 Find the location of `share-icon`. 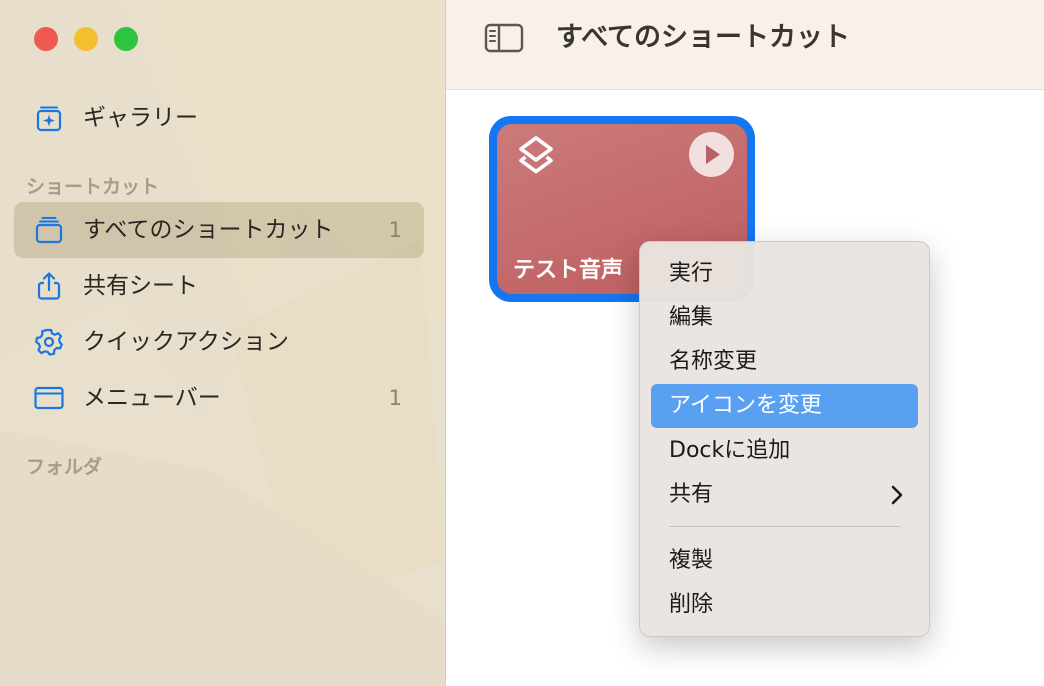

share-icon is located at coordinates (49, 286).